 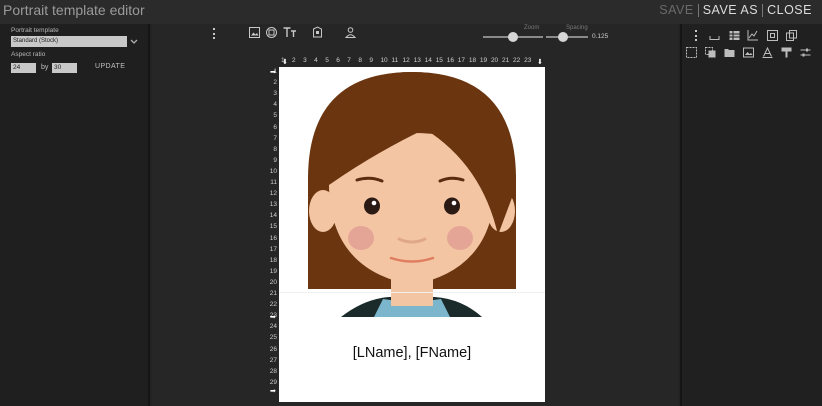 I want to click on aspect-width-field: 24, so click(x=23, y=68).